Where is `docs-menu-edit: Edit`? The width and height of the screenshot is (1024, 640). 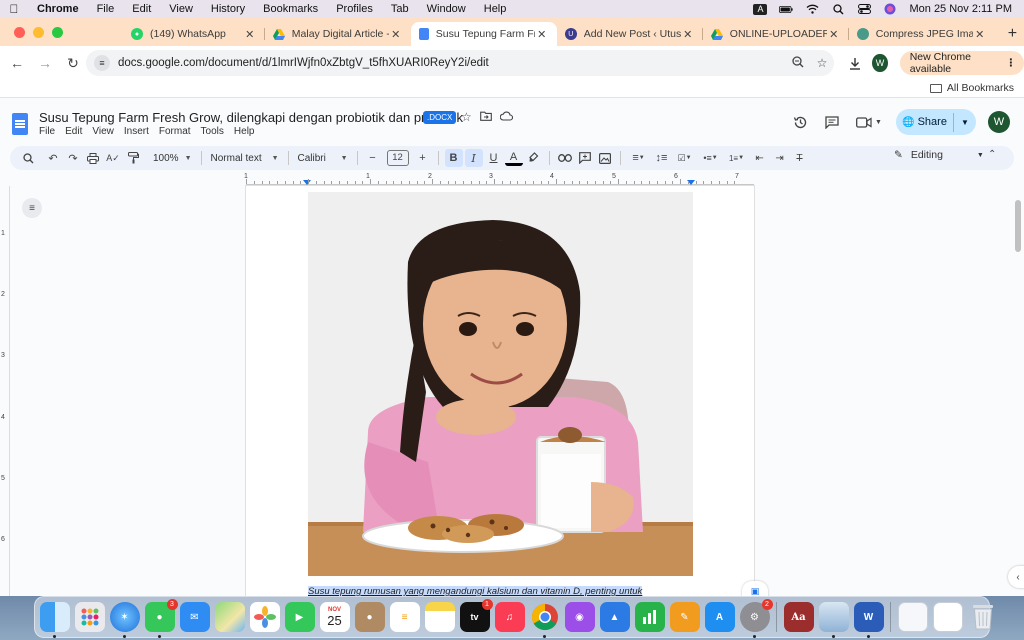
docs-menu-edit: Edit is located at coordinates (73, 131).